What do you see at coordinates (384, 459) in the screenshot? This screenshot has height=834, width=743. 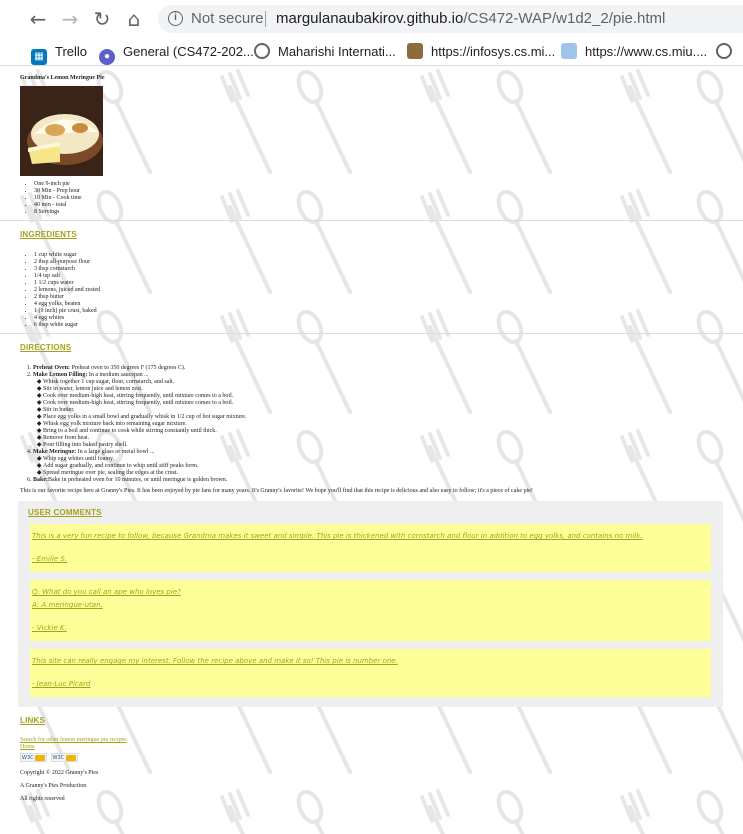 I see `list-item: Whip egg whites until foamy.` at bounding box center [384, 459].